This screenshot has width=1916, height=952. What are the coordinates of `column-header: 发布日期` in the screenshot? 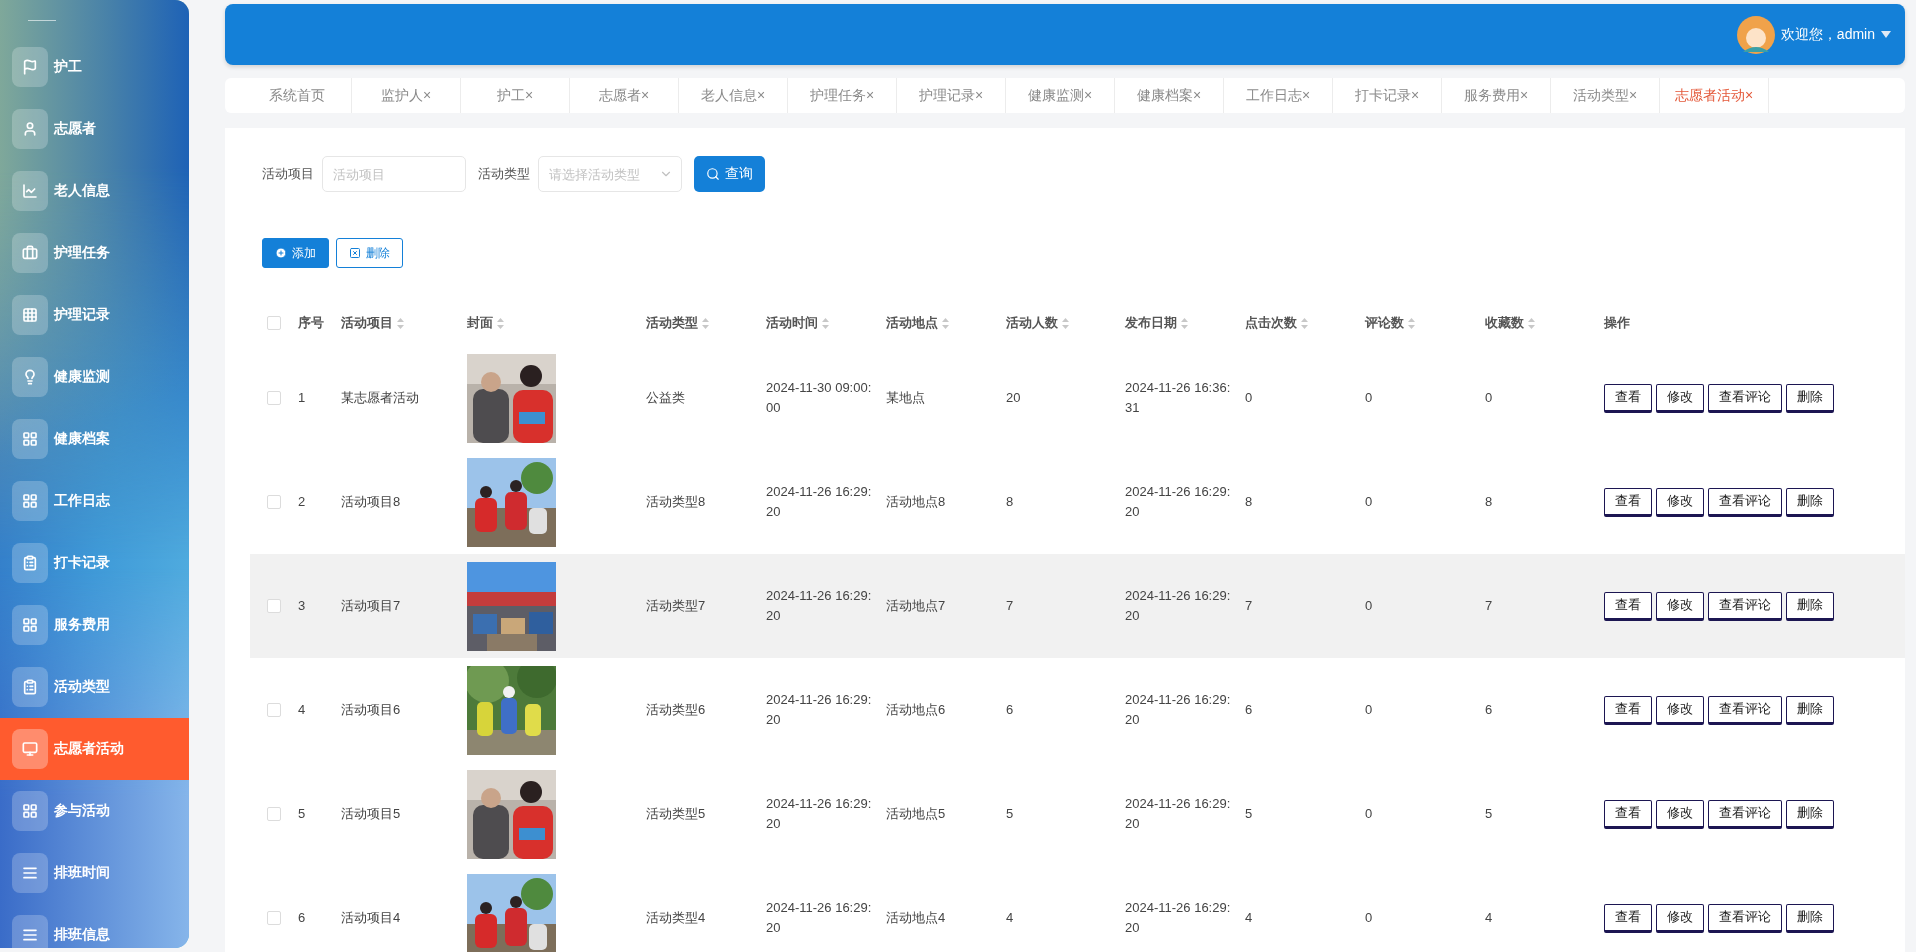 It's located at (1151, 323).